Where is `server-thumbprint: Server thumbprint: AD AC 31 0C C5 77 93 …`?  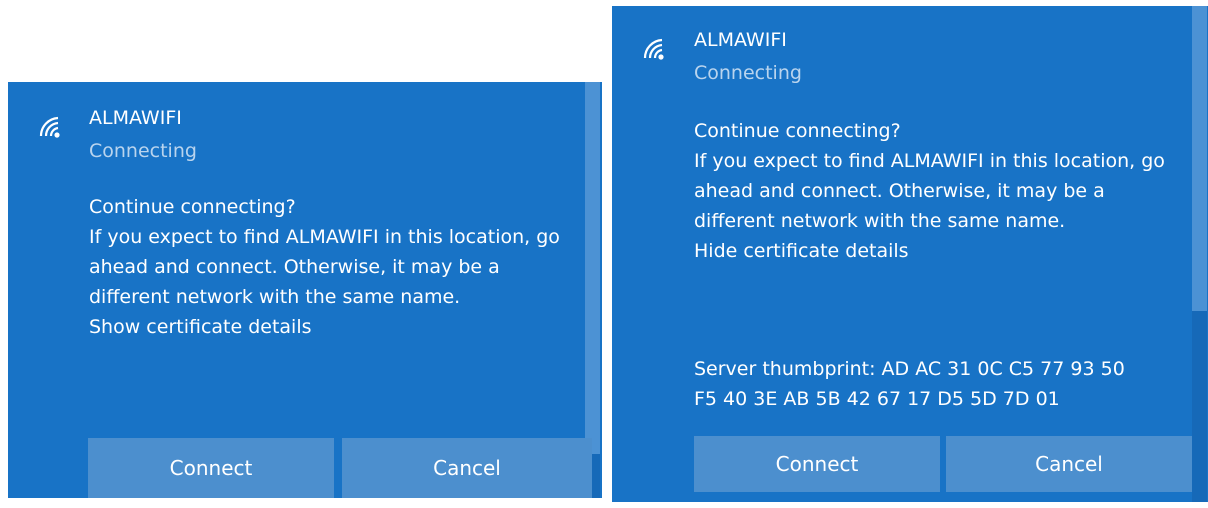 server-thumbprint: Server thumbprint: AD AC 31 0C C5 77 93 … is located at coordinates (939, 384).